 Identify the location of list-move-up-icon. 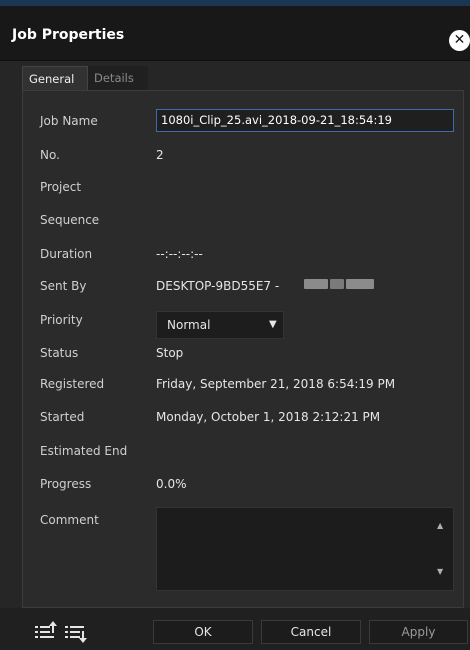
(46, 632).